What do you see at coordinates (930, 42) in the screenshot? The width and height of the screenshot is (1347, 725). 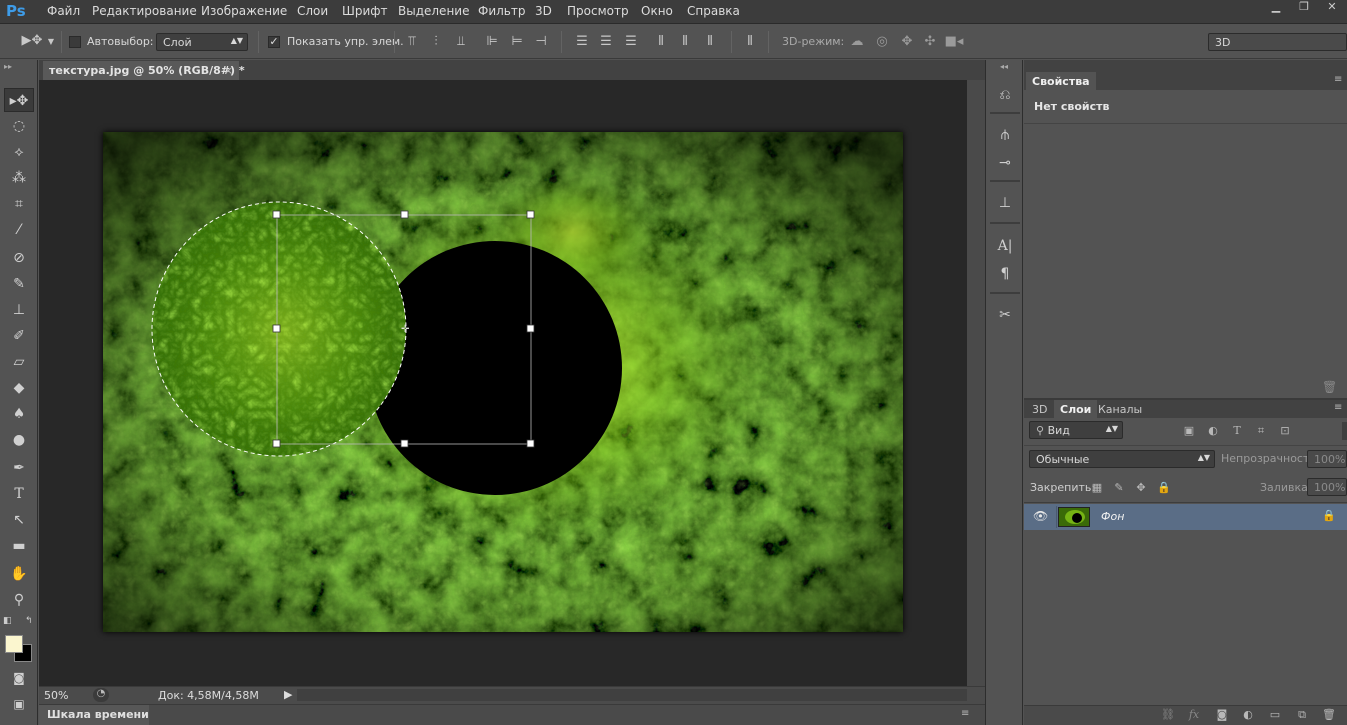 I see `slide-3d-icon: ✣` at bounding box center [930, 42].